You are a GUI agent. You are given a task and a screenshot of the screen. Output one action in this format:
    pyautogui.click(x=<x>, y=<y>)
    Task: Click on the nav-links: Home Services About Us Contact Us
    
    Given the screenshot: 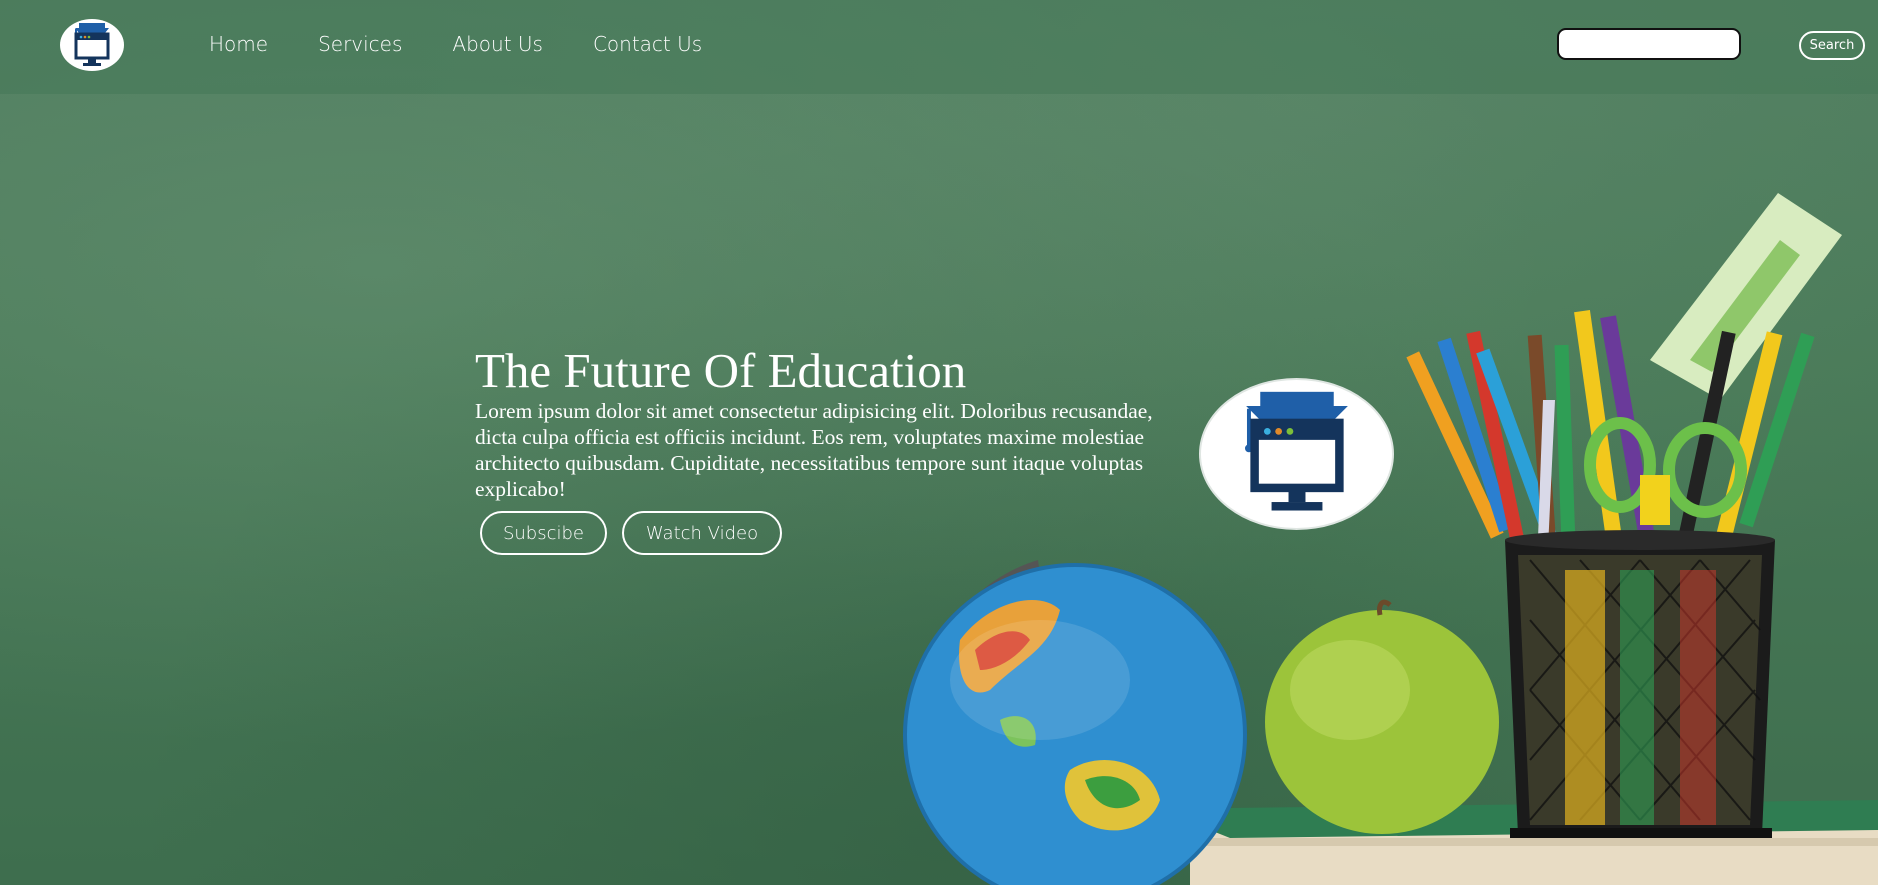 What is the action you would take?
    pyautogui.click(x=480, y=44)
    